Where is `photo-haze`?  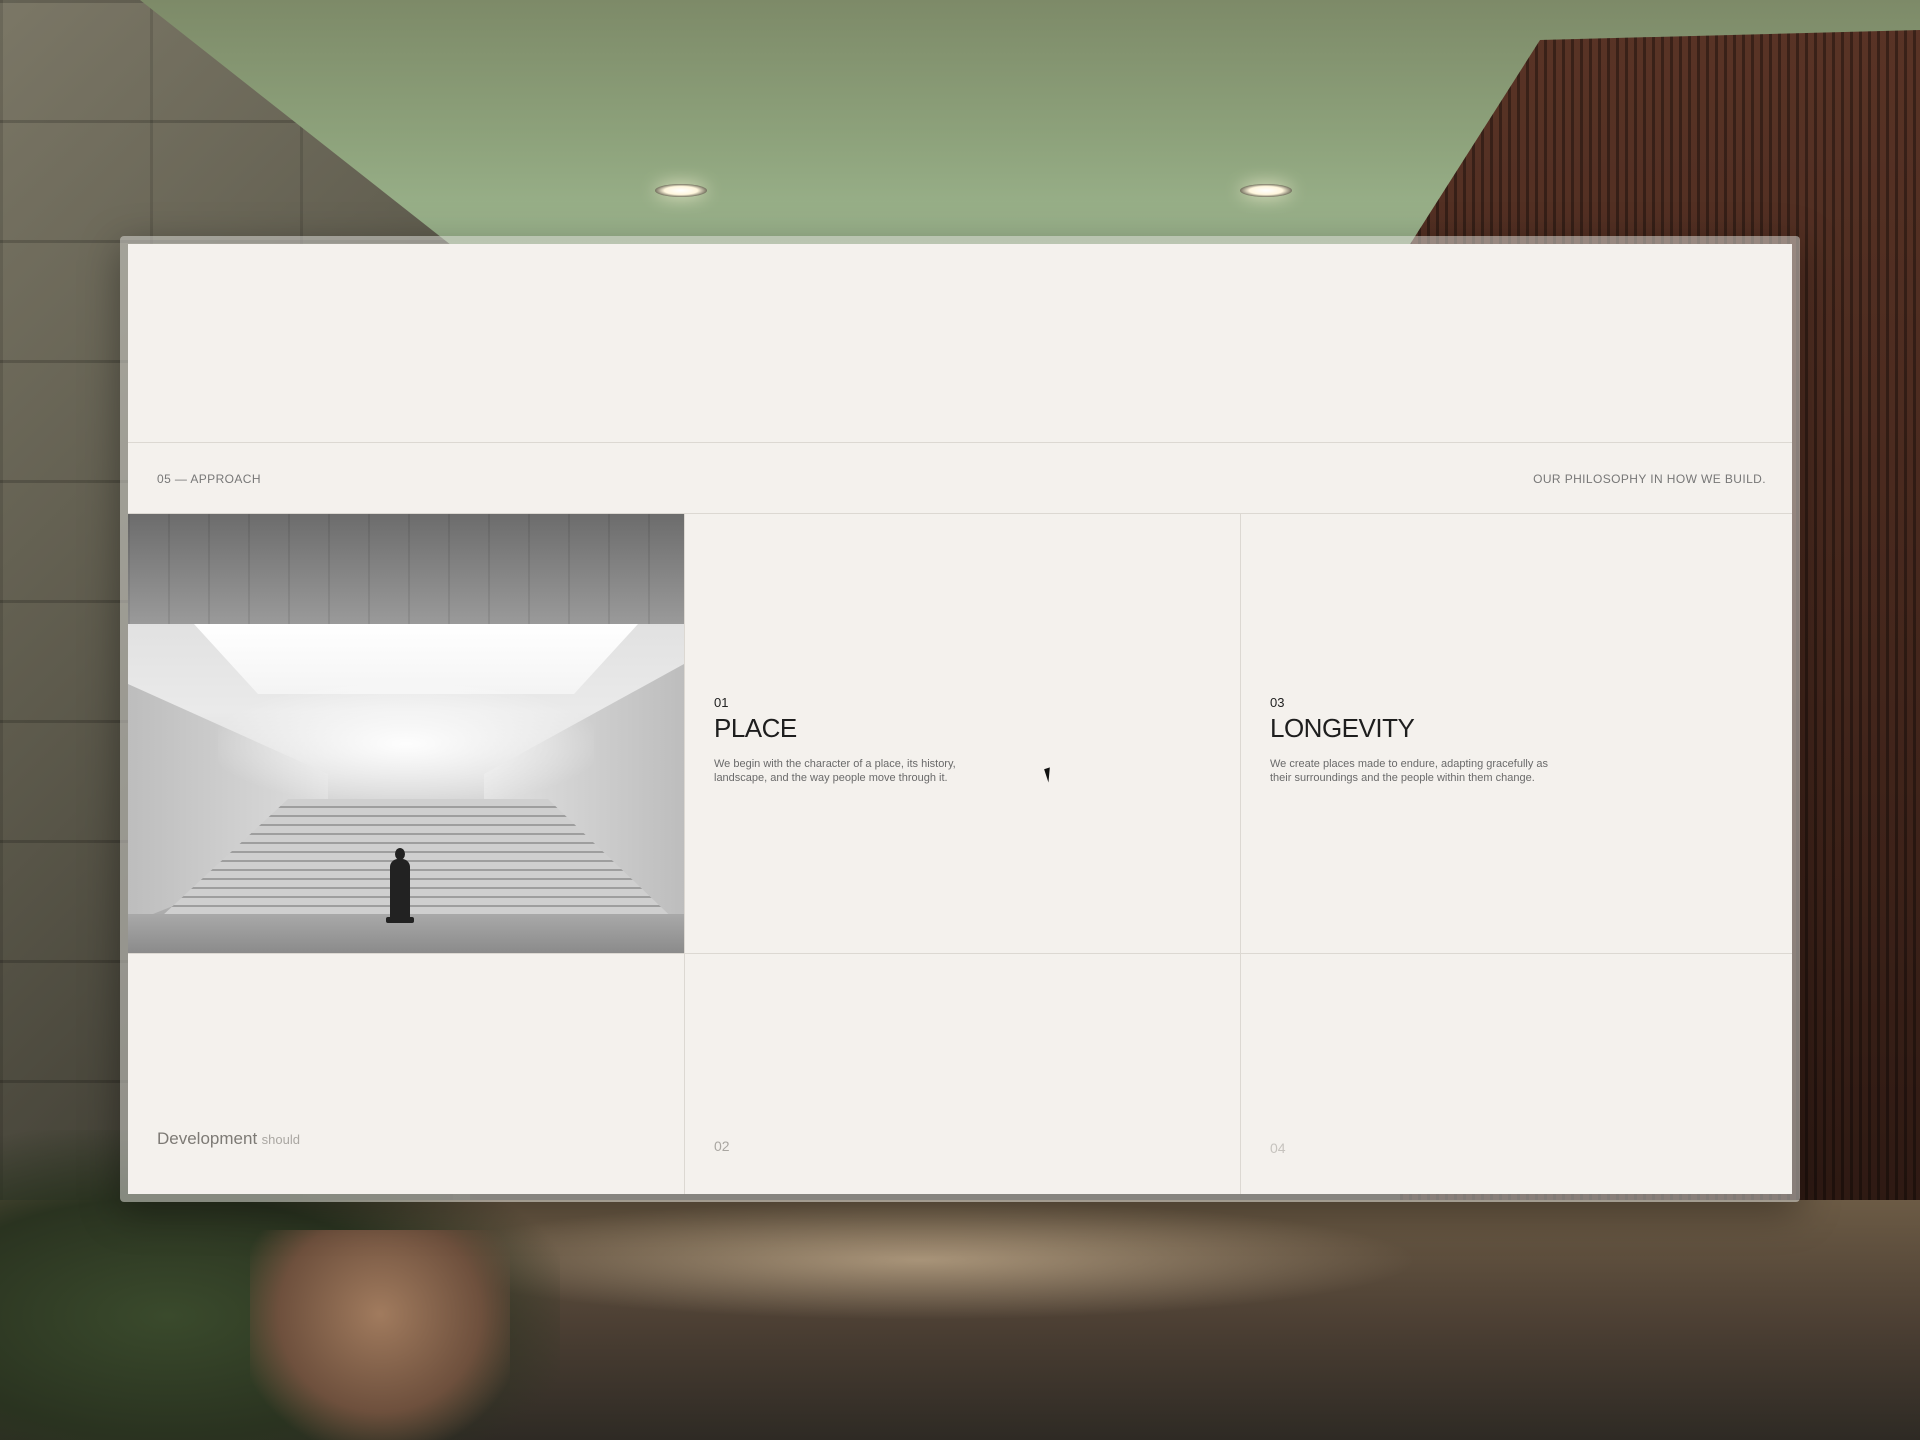 photo-haze is located at coordinates (406, 744).